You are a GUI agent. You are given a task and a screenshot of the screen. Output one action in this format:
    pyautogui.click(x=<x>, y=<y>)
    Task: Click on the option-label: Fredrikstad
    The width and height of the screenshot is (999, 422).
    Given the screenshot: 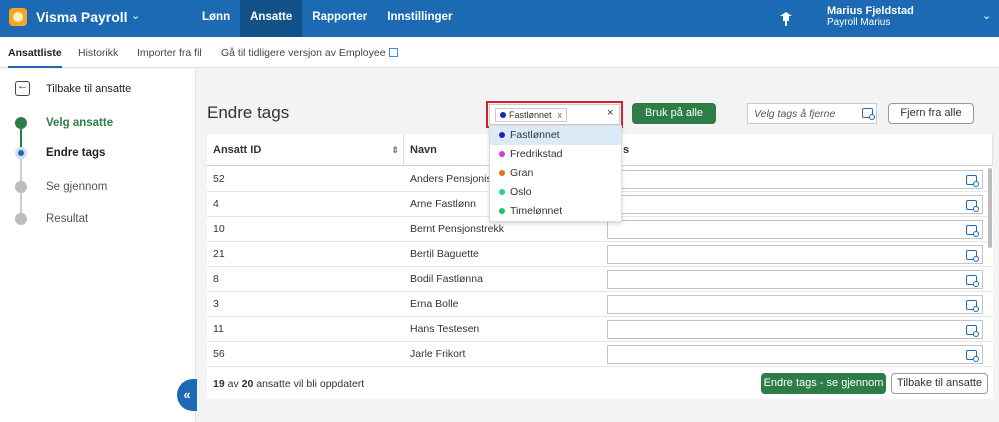 What is the action you would take?
    pyautogui.click(x=536, y=154)
    